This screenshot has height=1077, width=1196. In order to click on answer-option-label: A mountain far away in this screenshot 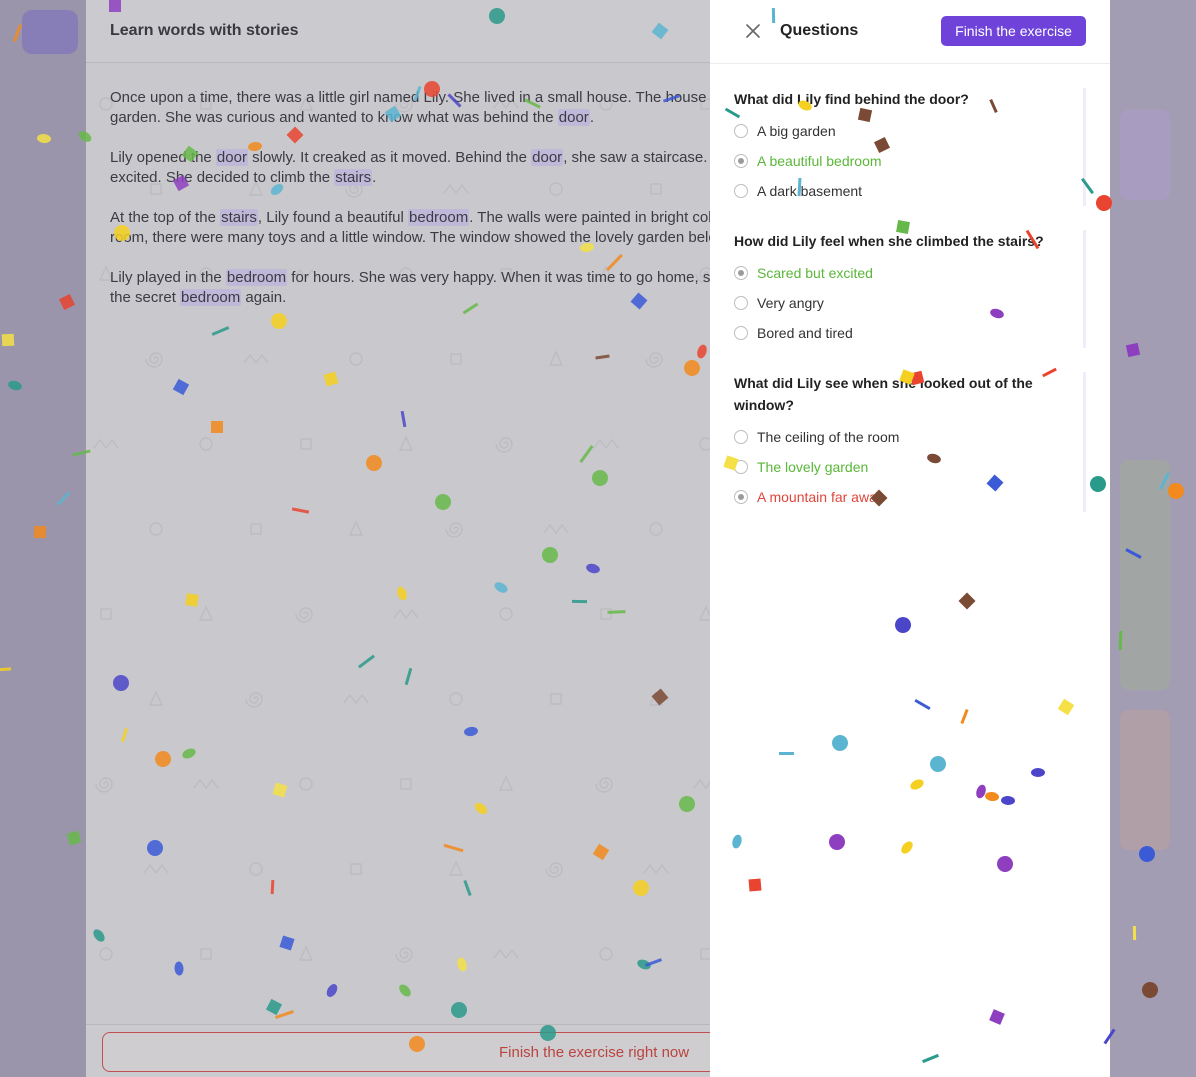, I will do `click(820, 497)`.